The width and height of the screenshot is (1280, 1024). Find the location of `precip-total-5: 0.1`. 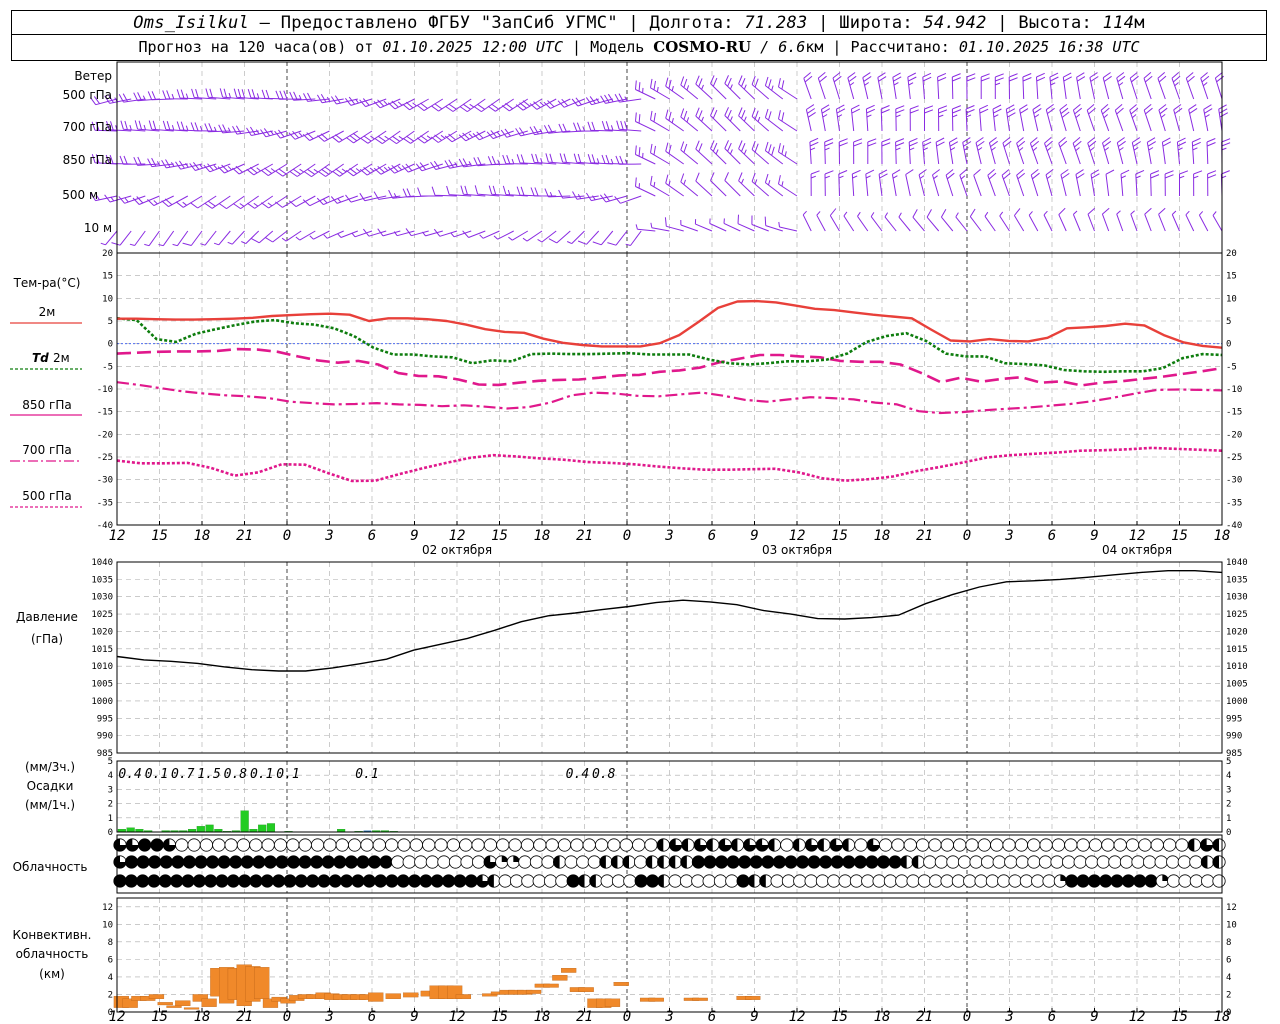

precip-total-5: 0.1 is located at coordinates (261, 774).